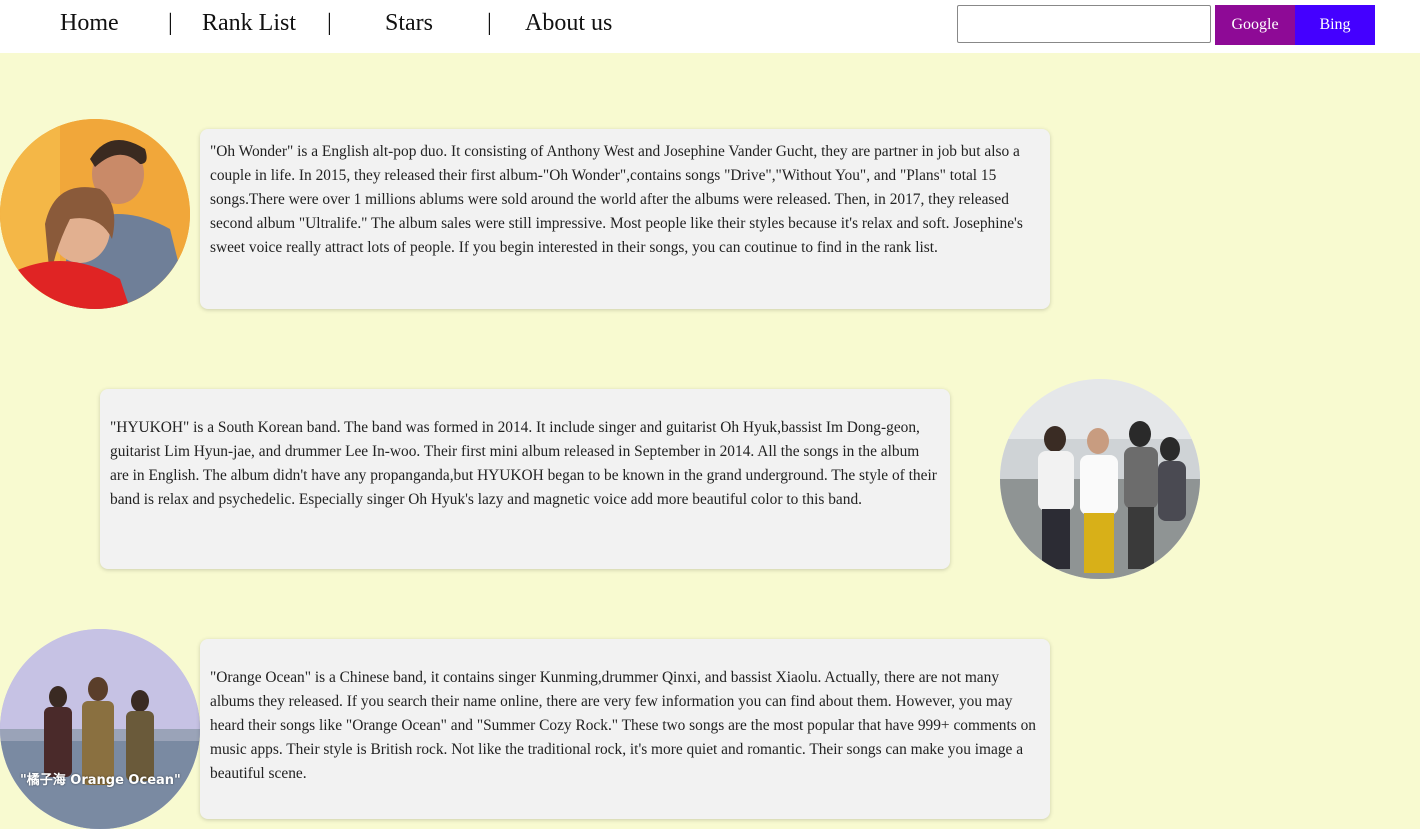 The width and height of the screenshot is (1420, 829). What do you see at coordinates (249, 23) in the screenshot?
I see `nav-rank-list-link: Rank List` at bounding box center [249, 23].